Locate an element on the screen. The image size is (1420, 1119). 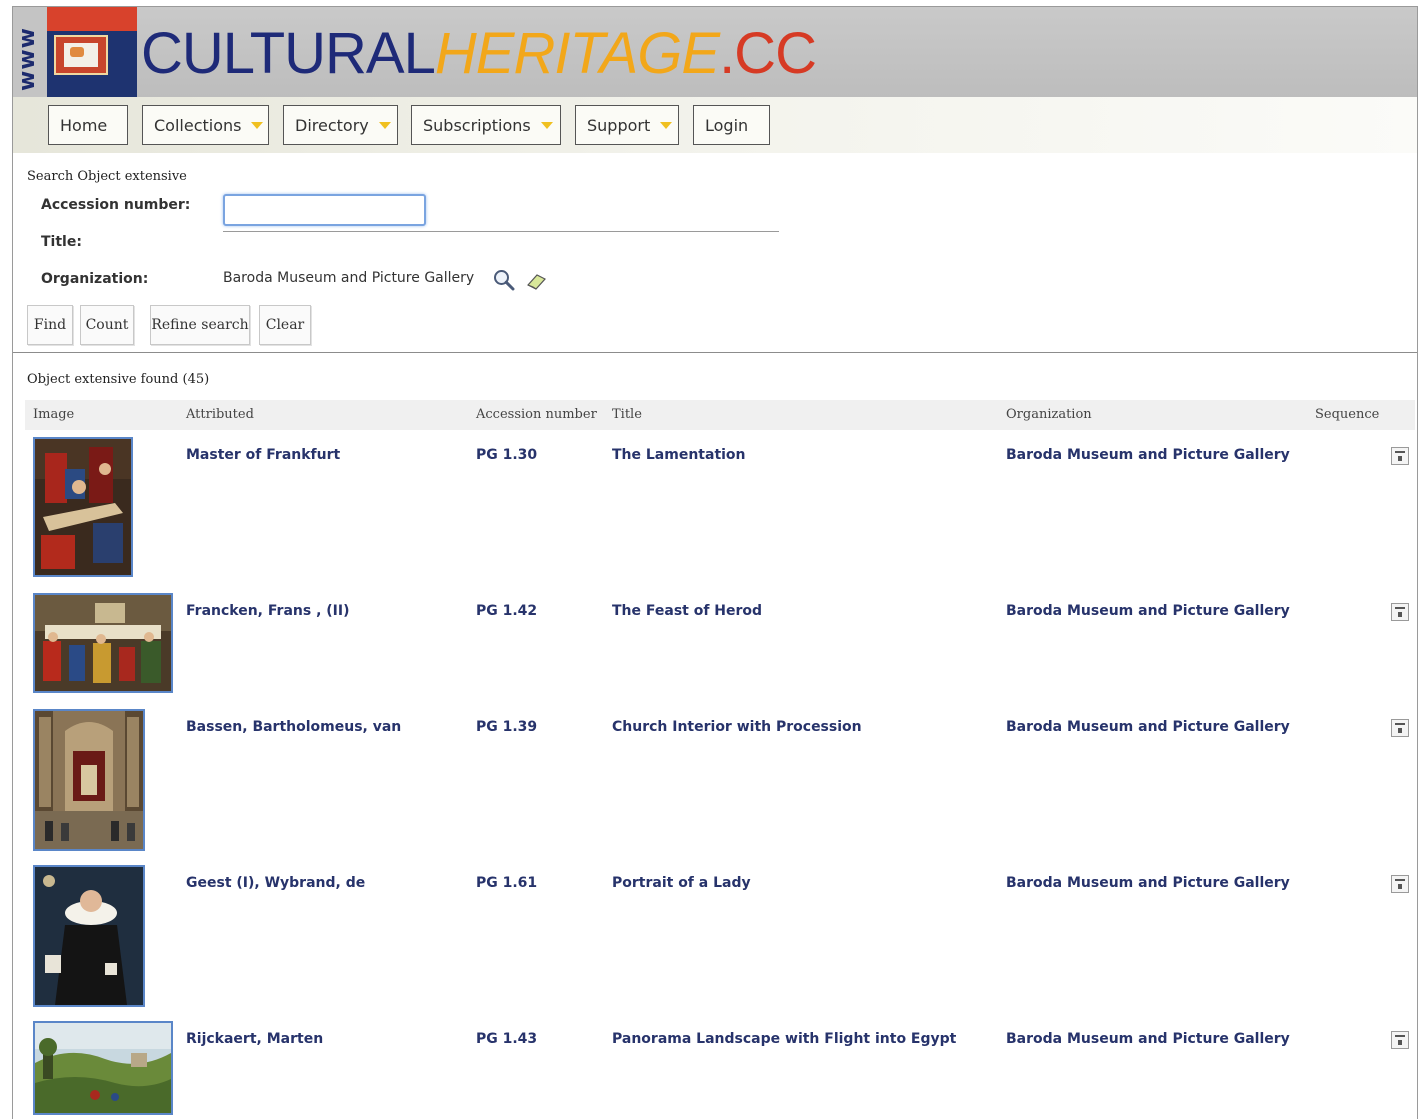
col-title: Title is located at coordinates (627, 414).